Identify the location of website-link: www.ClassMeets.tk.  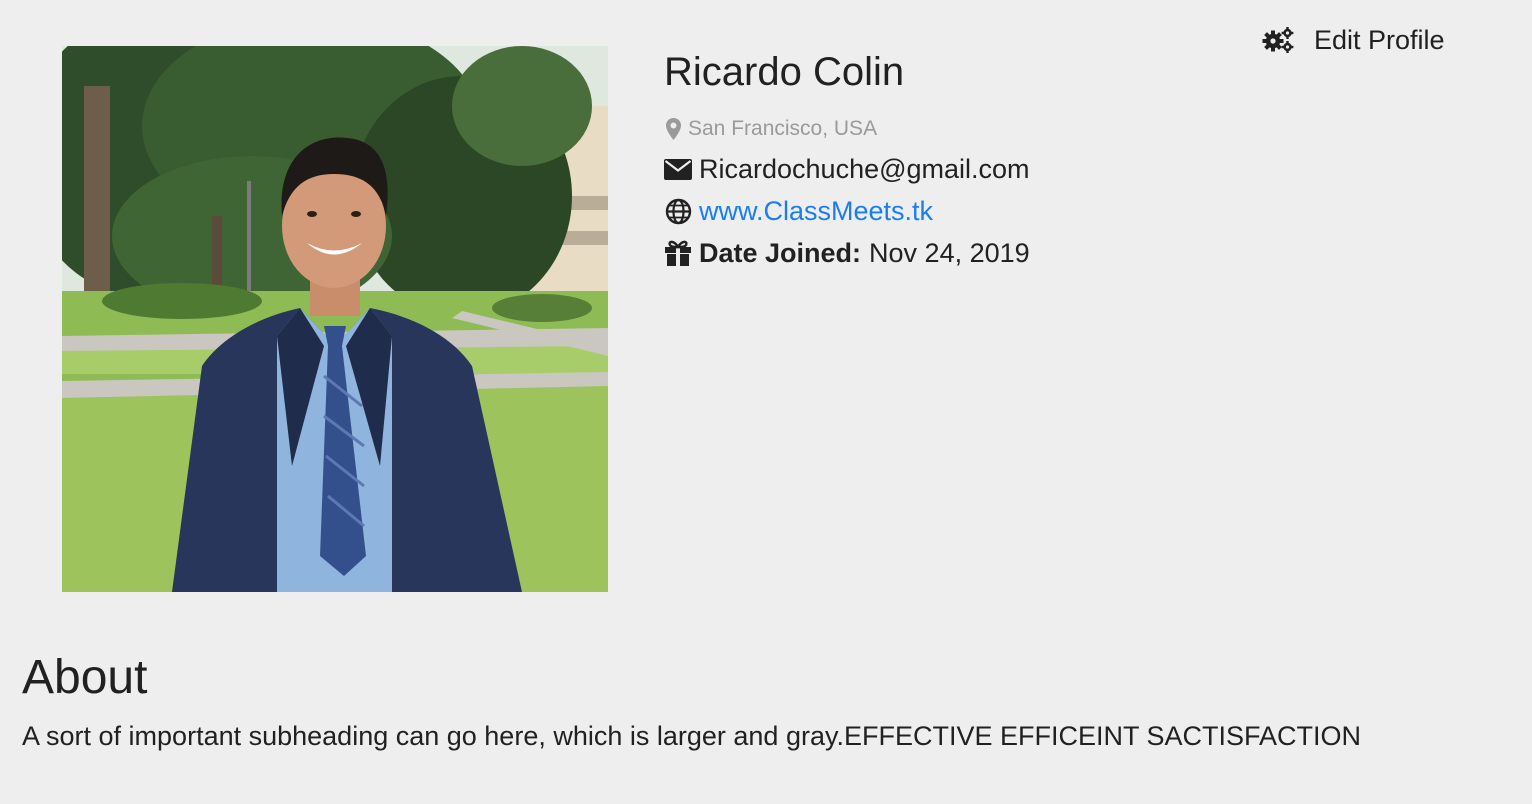
(816, 211).